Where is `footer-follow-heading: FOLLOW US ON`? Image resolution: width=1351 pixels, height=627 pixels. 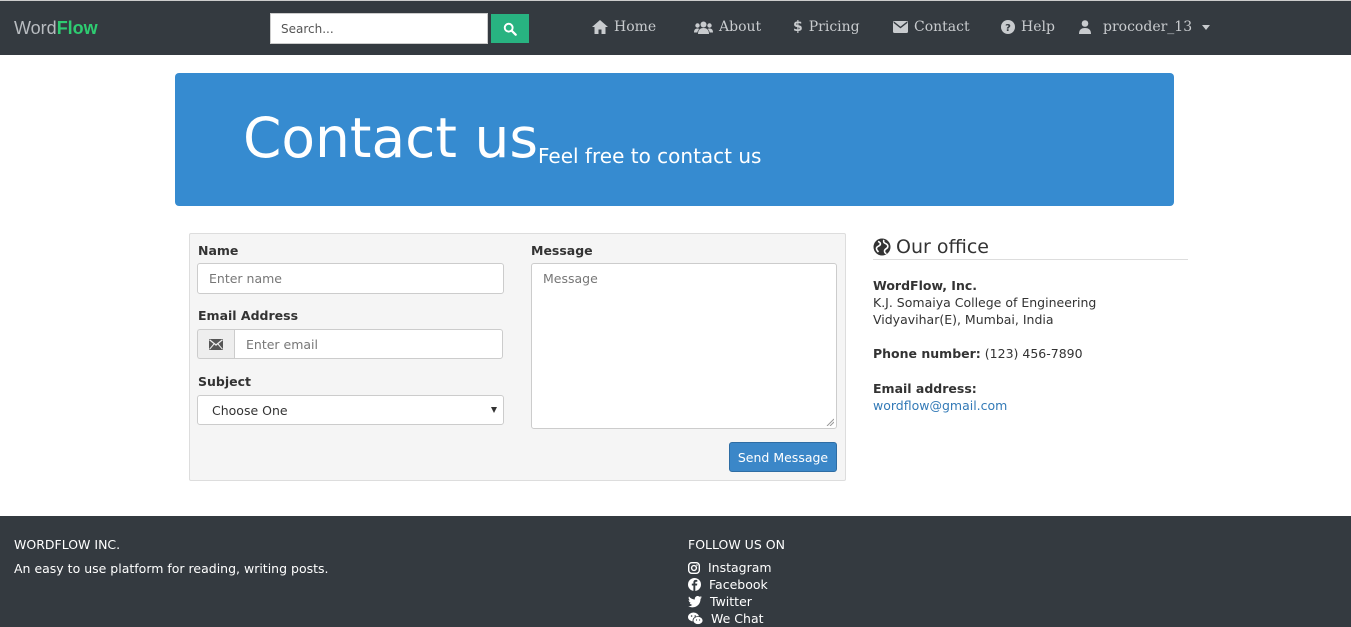 footer-follow-heading: FOLLOW US ON is located at coordinates (736, 544).